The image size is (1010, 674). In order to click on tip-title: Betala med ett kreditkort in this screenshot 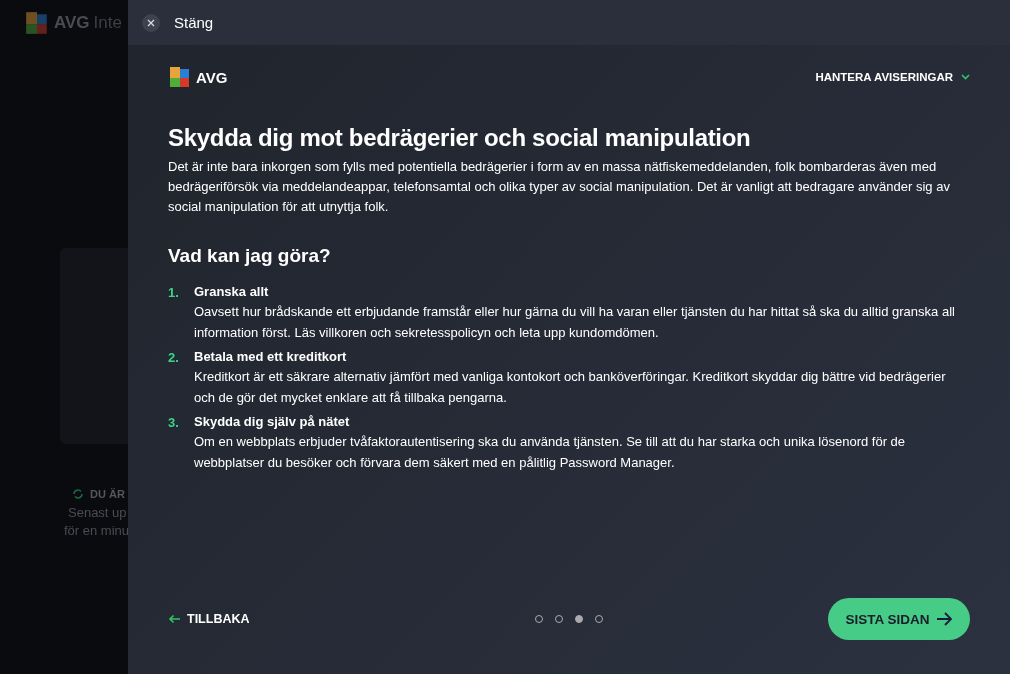, I will do `click(271, 357)`.